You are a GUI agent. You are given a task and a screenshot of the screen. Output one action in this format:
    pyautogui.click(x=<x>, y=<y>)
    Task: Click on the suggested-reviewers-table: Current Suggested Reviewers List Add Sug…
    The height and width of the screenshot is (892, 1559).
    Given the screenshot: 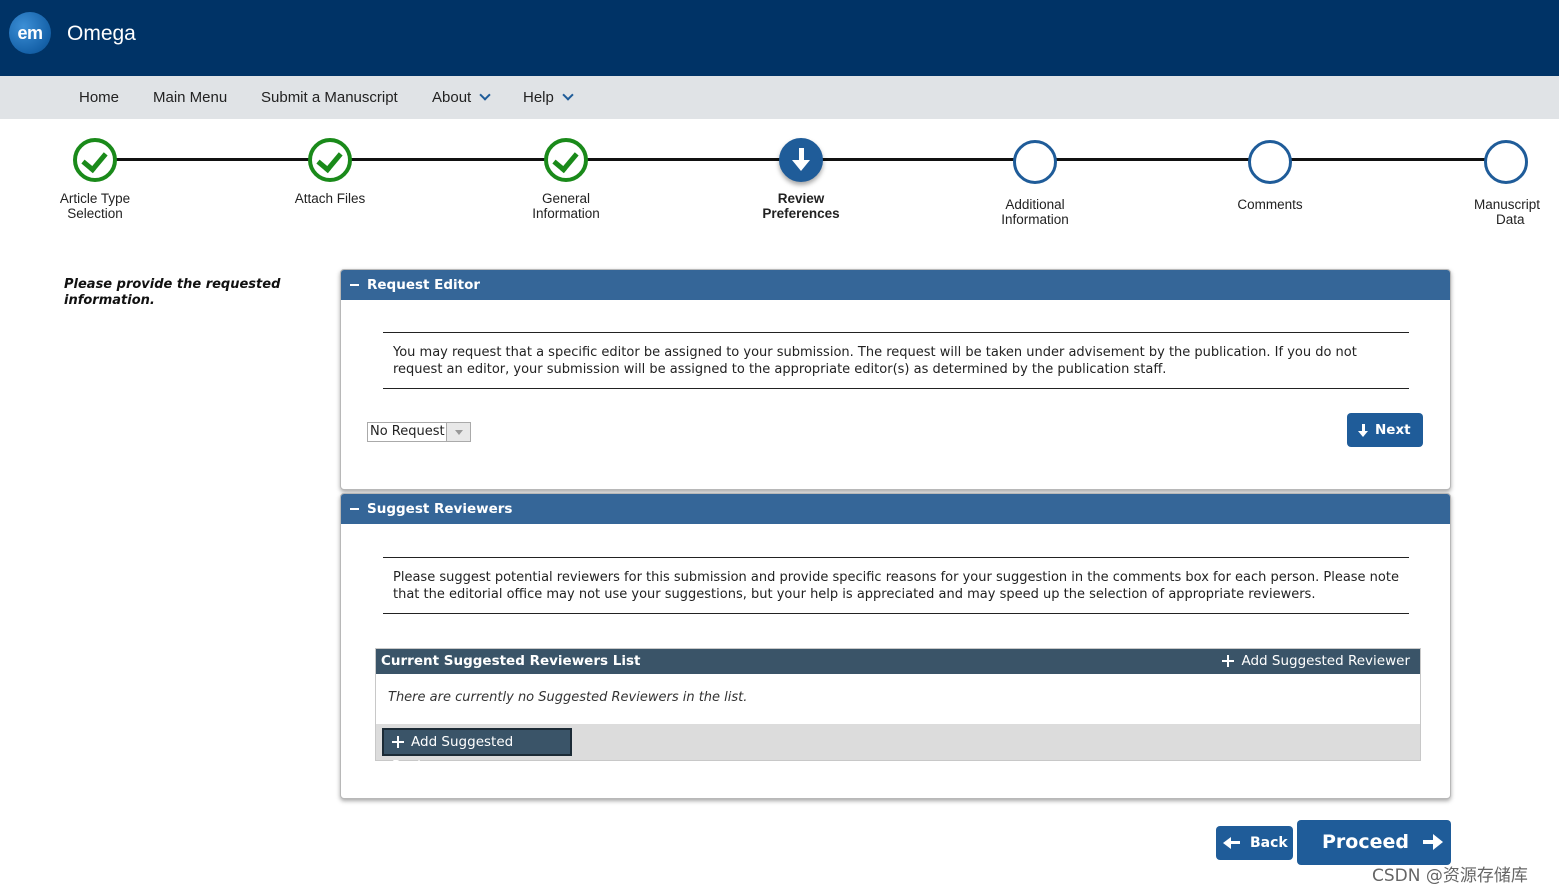 What is the action you would take?
    pyautogui.click(x=898, y=711)
    